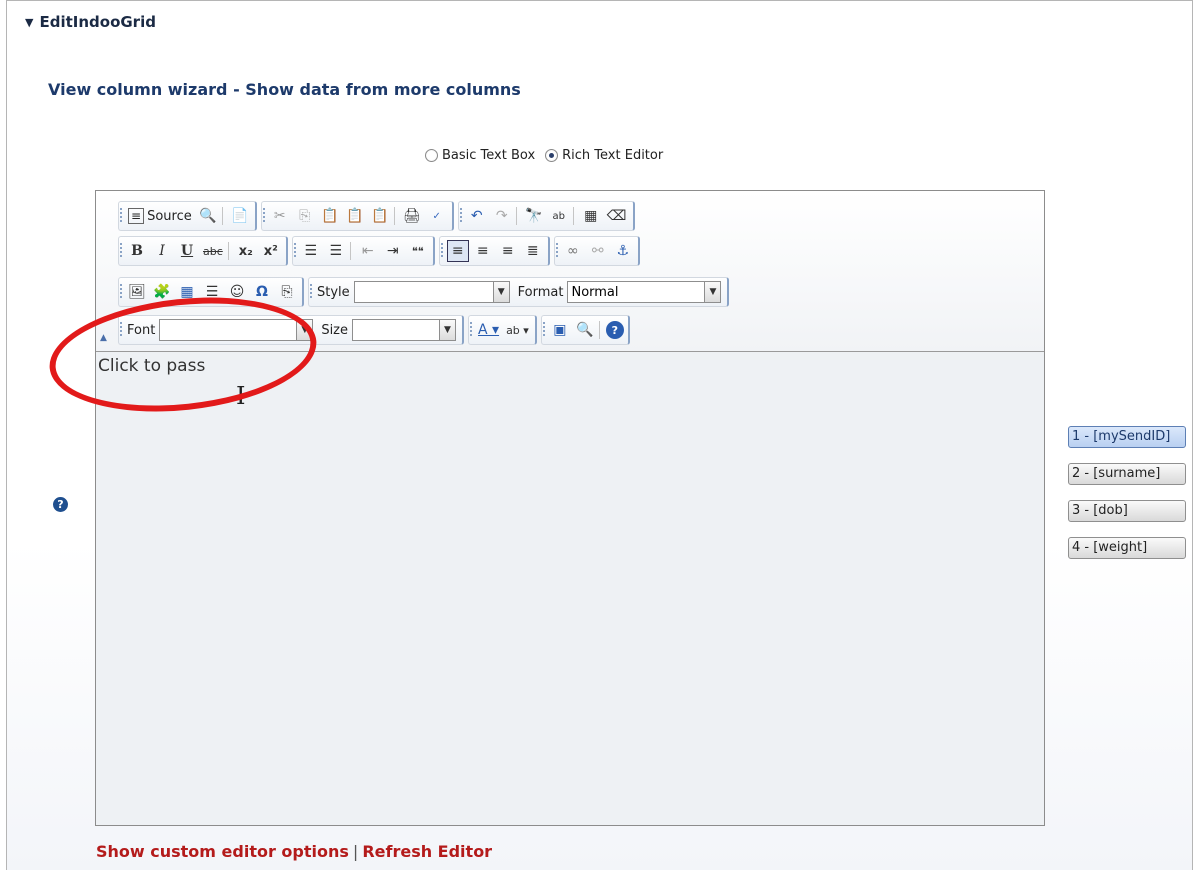 Image resolution: width=1193 pixels, height=870 pixels. Describe the element at coordinates (305, 216) in the screenshot. I see `copy-icon: ⎘` at that location.